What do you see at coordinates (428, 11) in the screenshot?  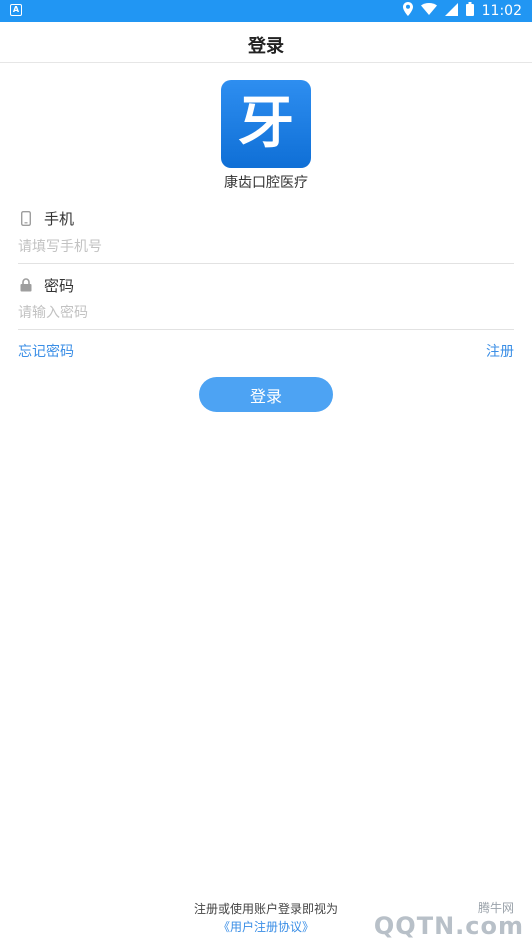 I see `wifi-icon` at bounding box center [428, 11].